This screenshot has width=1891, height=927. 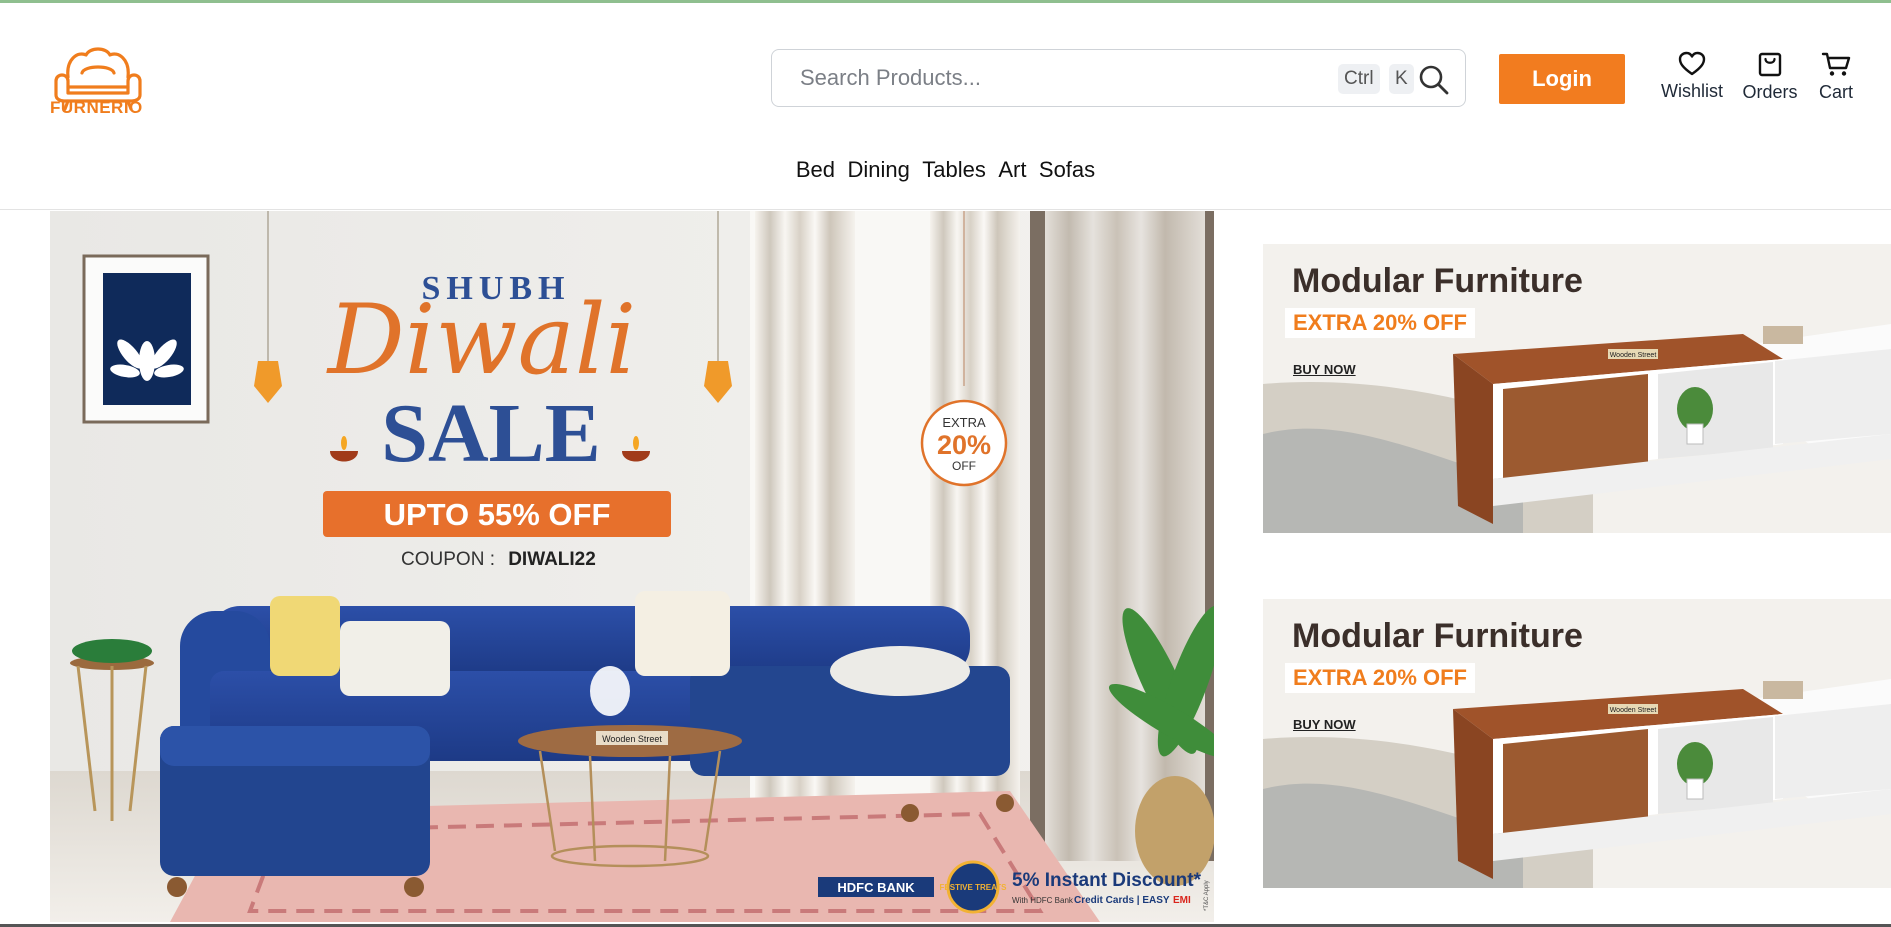 I want to click on wishlist-label: Wishlist, so click(x=1692, y=91).